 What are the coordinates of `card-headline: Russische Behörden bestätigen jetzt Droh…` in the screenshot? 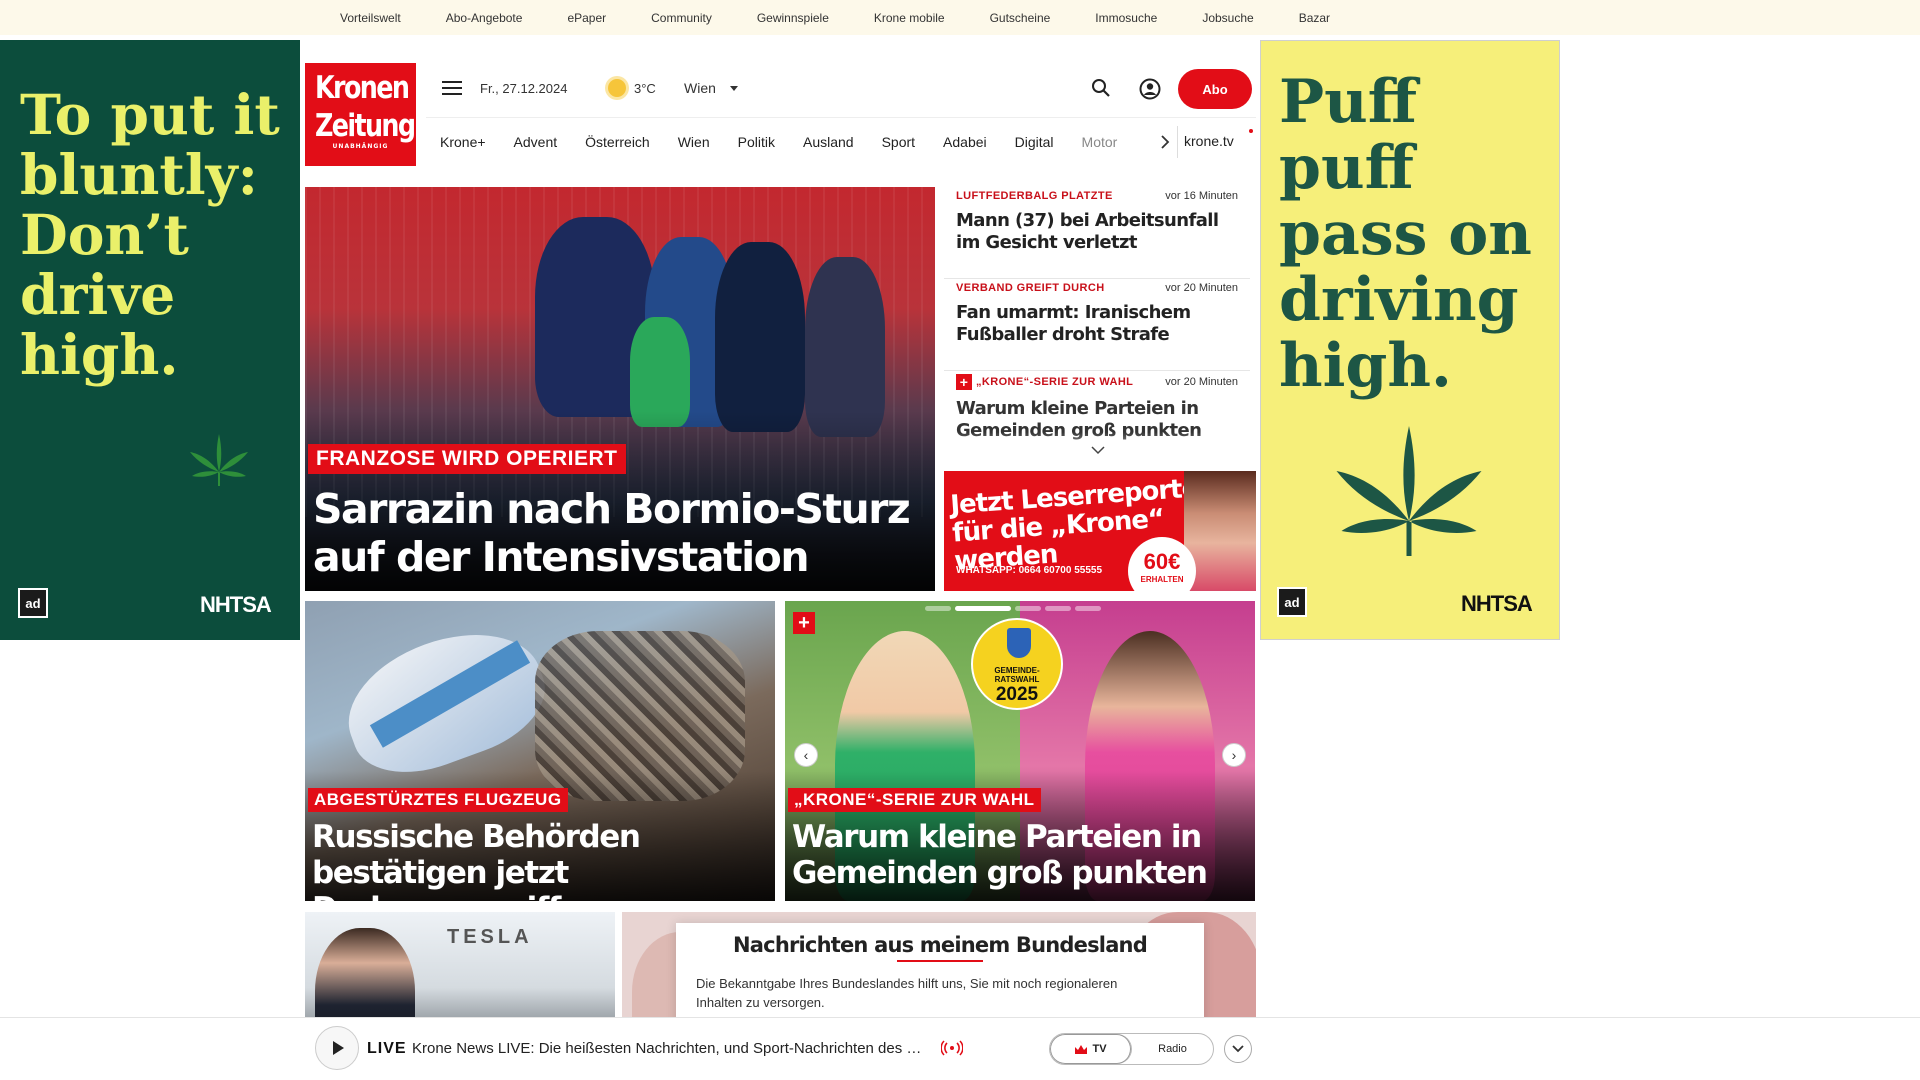 It's located at (476, 860).